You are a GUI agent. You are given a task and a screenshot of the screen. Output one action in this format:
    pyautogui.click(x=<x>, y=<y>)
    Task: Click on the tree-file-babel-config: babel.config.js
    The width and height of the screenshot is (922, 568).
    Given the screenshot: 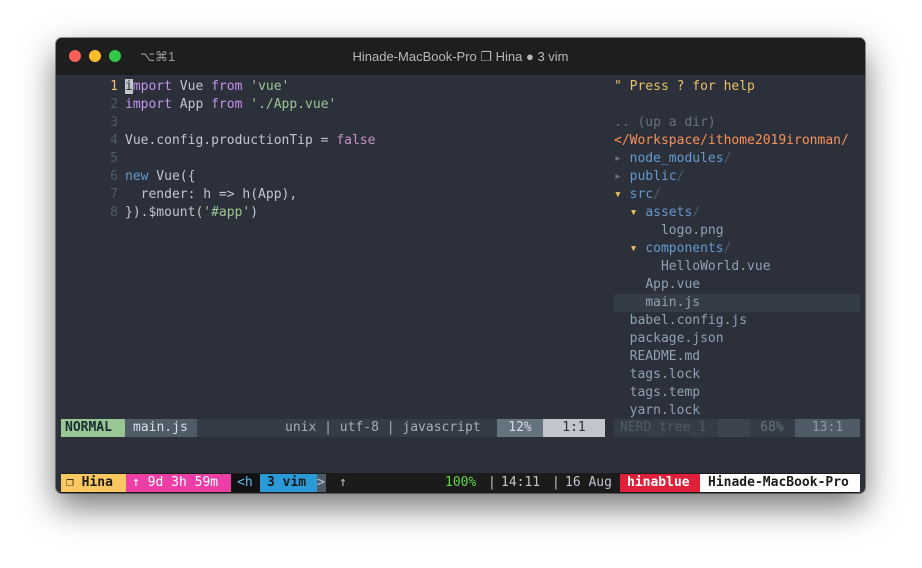 What is the action you would take?
    pyautogui.click(x=680, y=321)
    